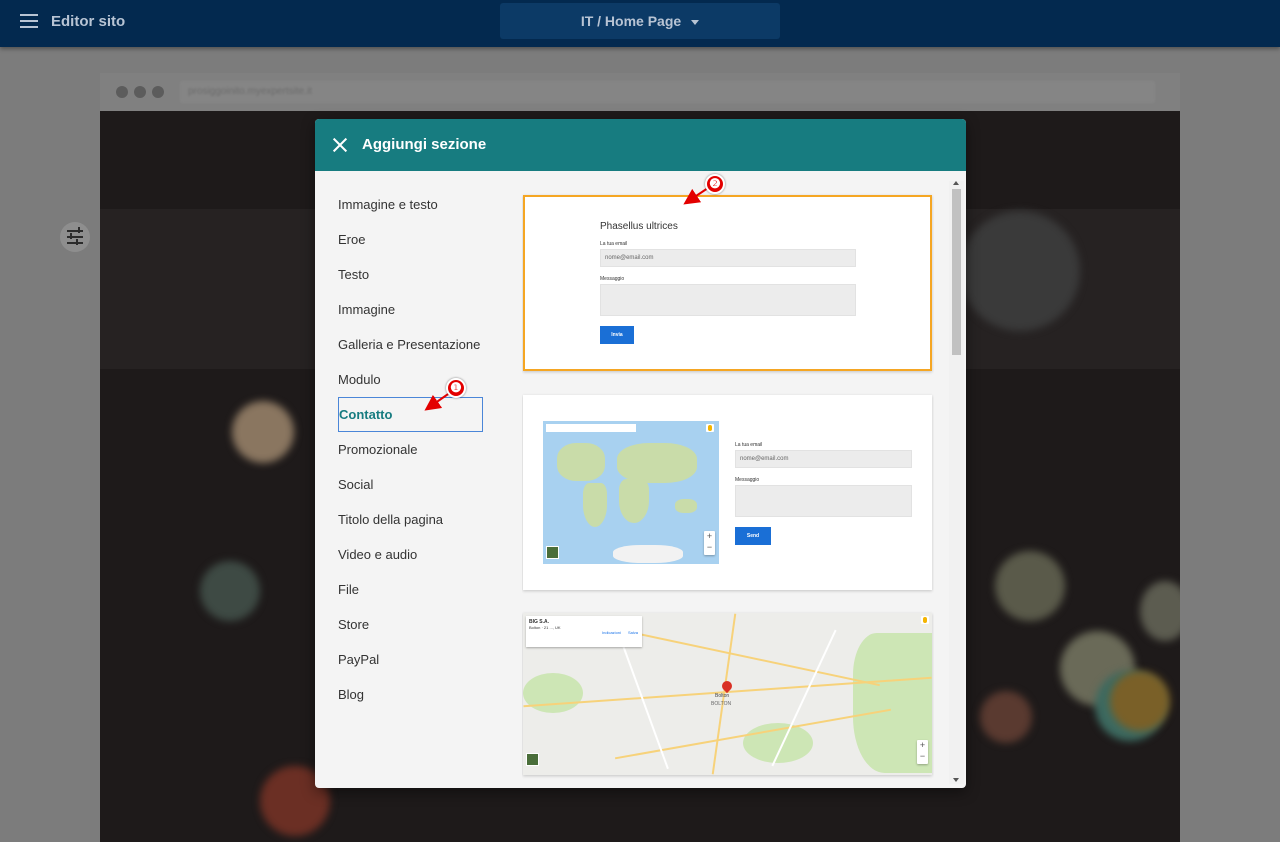 The width and height of the screenshot is (1280, 842). I want to click on category-promozionale: Promozionale, so click(418, 449).